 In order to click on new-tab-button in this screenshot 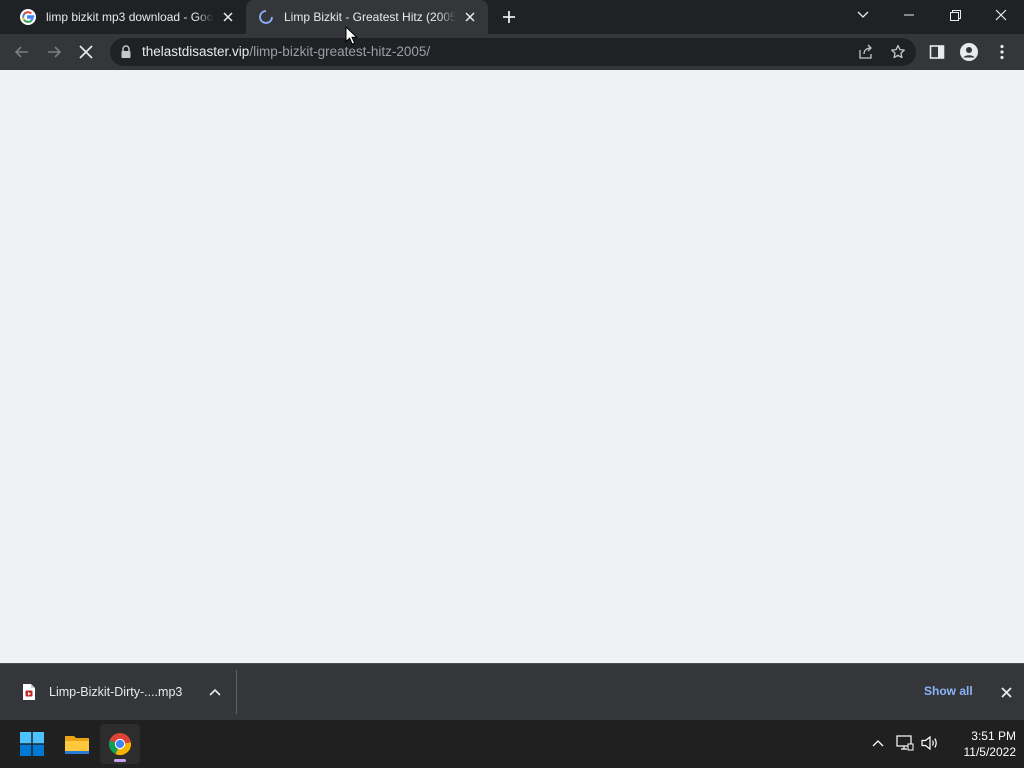, I will do `click(509, 17)`.